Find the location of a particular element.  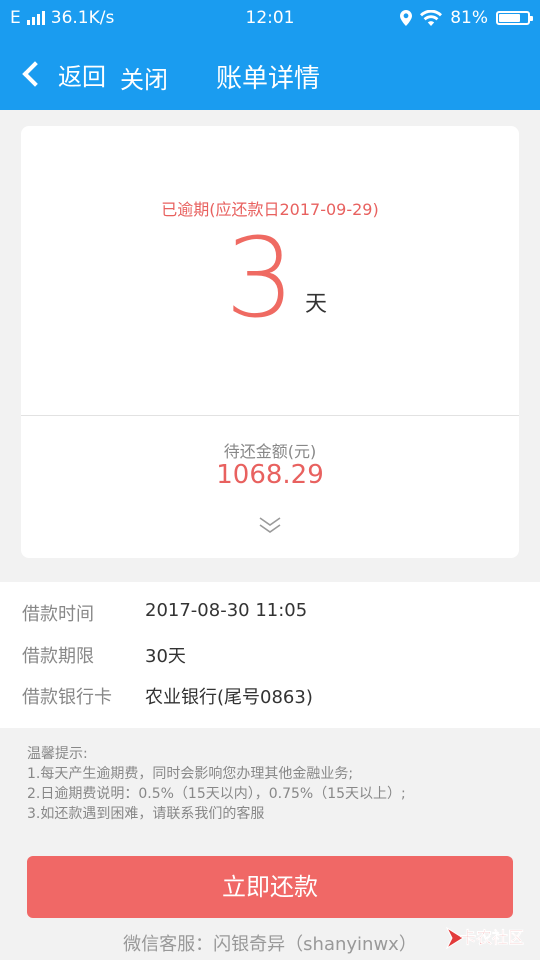

card-divider is located at coordinates (270, 415).